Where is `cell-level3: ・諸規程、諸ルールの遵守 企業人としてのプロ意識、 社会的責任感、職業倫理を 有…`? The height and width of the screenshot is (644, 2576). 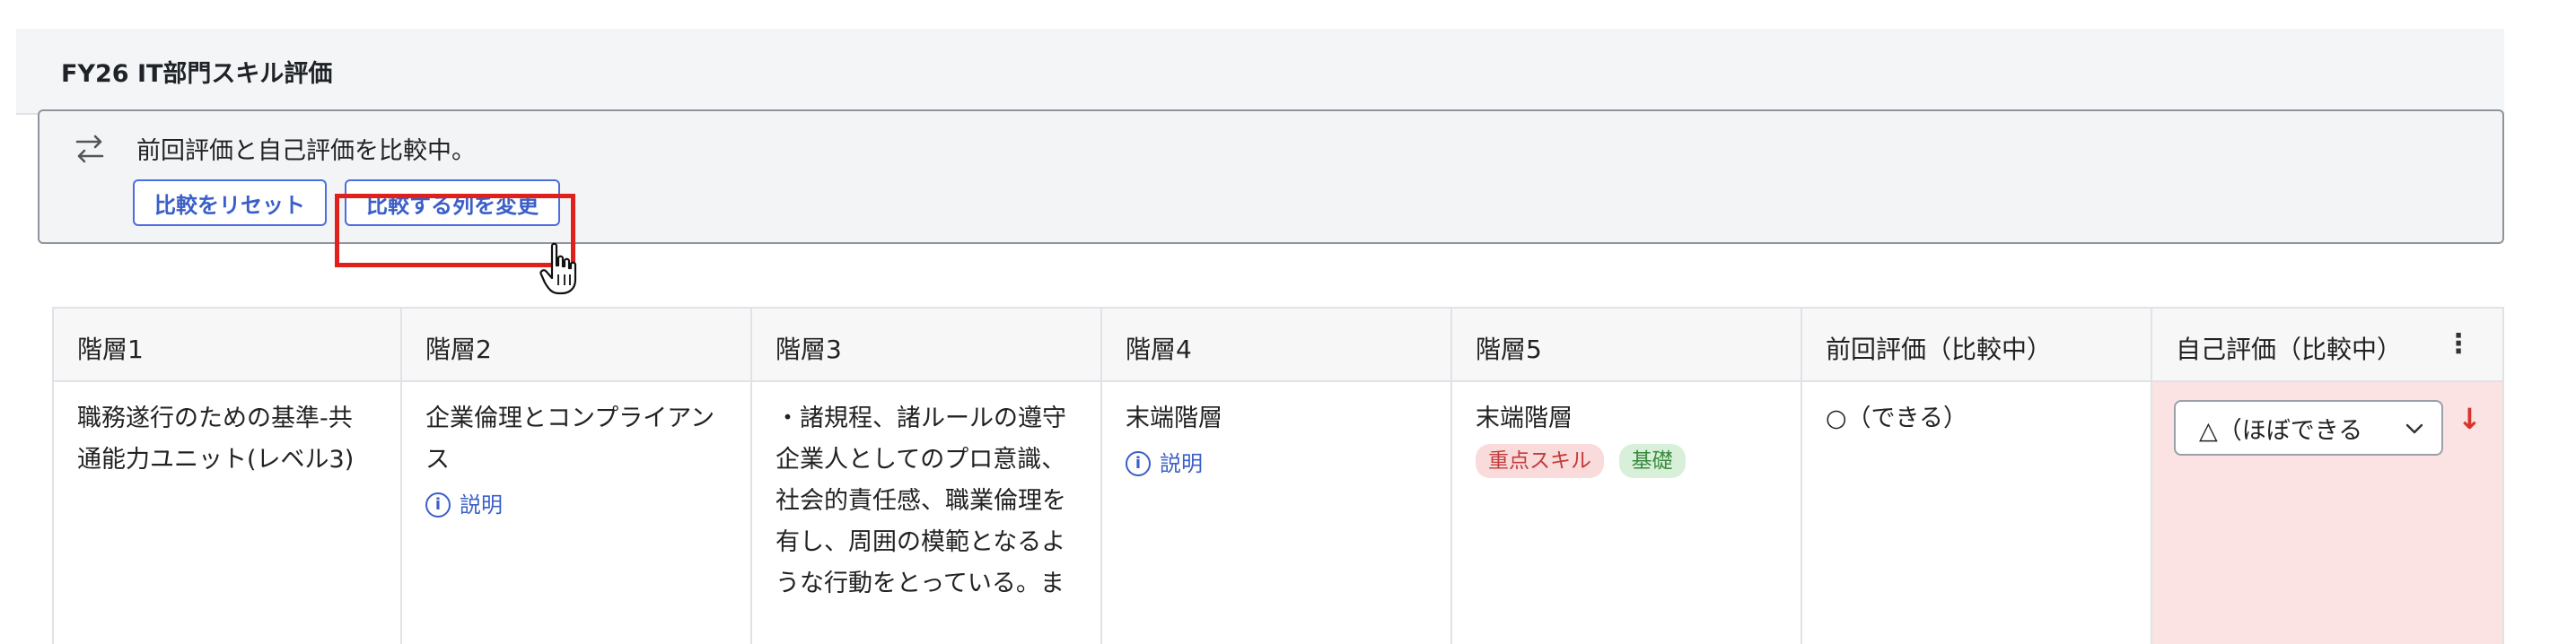 cell-level3: ・諸規程、諸ルールの遵守 企業人としてのプロ意識、 社会的責任感、職業倫理を 有… is located at coordinates (927, 513).